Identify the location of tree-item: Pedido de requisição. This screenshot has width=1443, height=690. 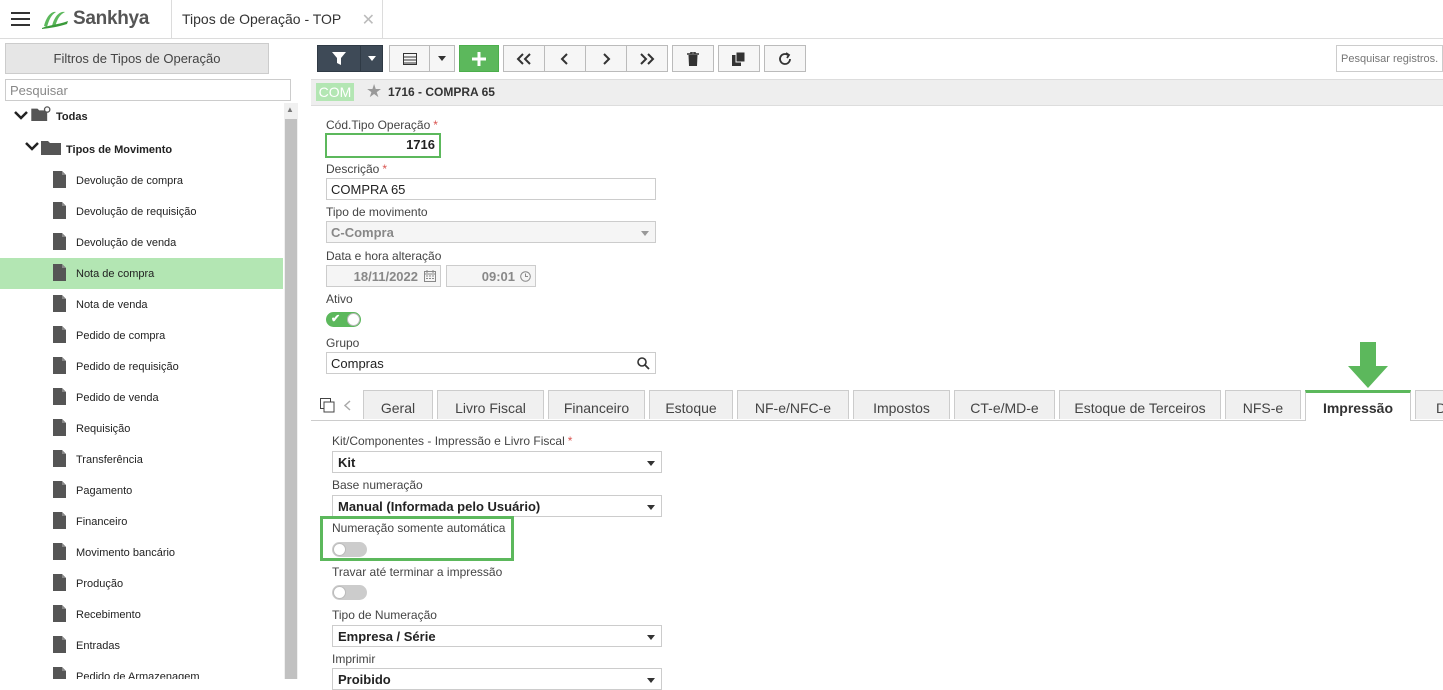
(141, 366).